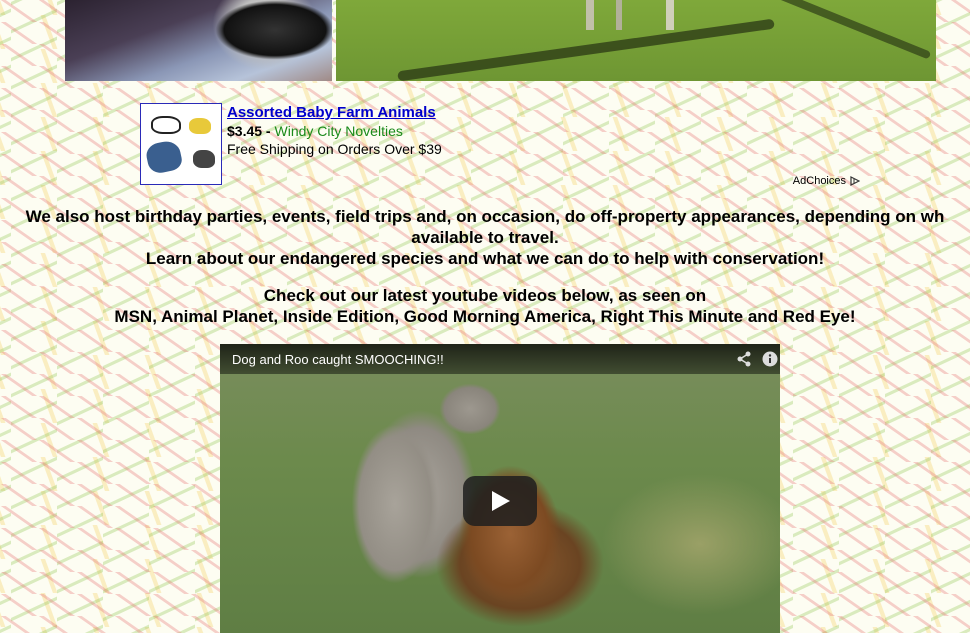 This screenshot has height=633, width=970. I want to click on ad-price-line: $3.45 - Windy City Novelties, so click(315, 131).